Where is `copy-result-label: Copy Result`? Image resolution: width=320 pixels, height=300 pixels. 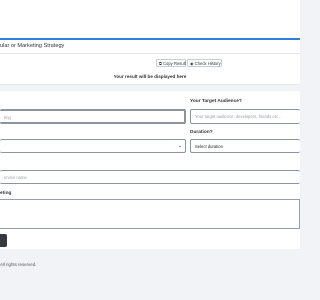 copy-result-label: Copy Result is located at coordinates (174, 63).